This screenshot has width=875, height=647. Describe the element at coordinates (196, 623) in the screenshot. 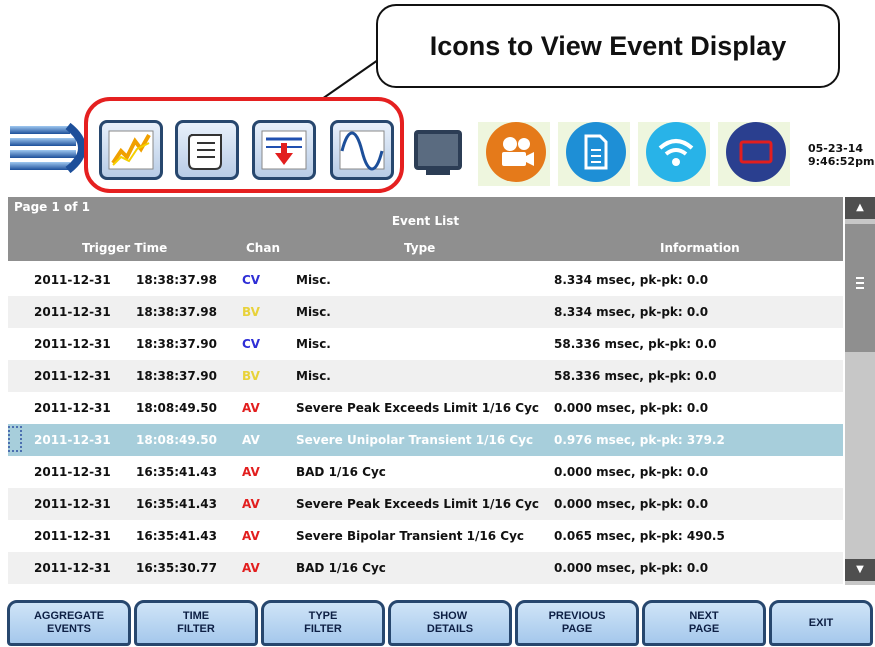

I see `time-filter-button: TIME FILTER` at that location.